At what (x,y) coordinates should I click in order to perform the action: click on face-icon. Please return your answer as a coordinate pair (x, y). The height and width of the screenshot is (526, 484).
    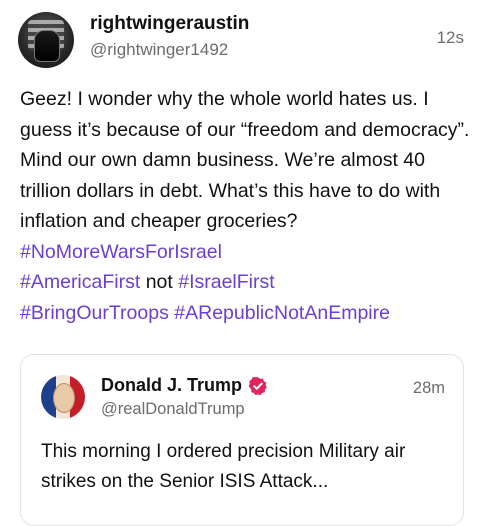
    Looking at the image, I should click on (64, 398).